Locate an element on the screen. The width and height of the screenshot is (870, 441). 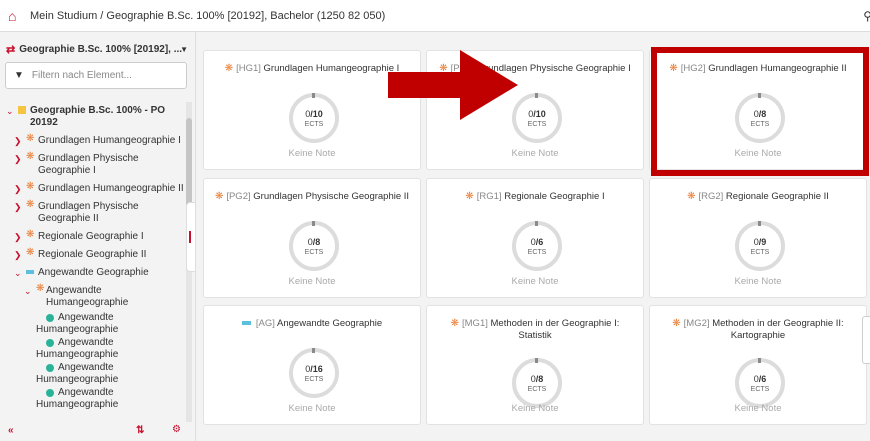
card-title: [AG] Angewandte Geographie is located at coordinates (312, 324).